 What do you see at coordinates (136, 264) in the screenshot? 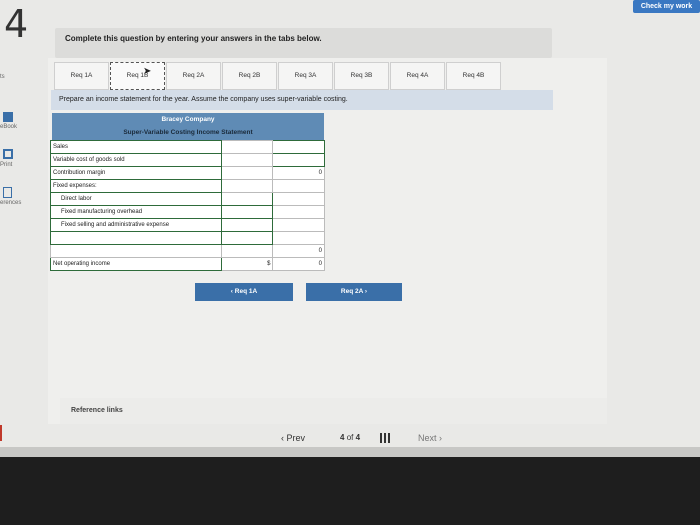
I see `row-label-input: Net operating income` at bounding box center [136, 264].